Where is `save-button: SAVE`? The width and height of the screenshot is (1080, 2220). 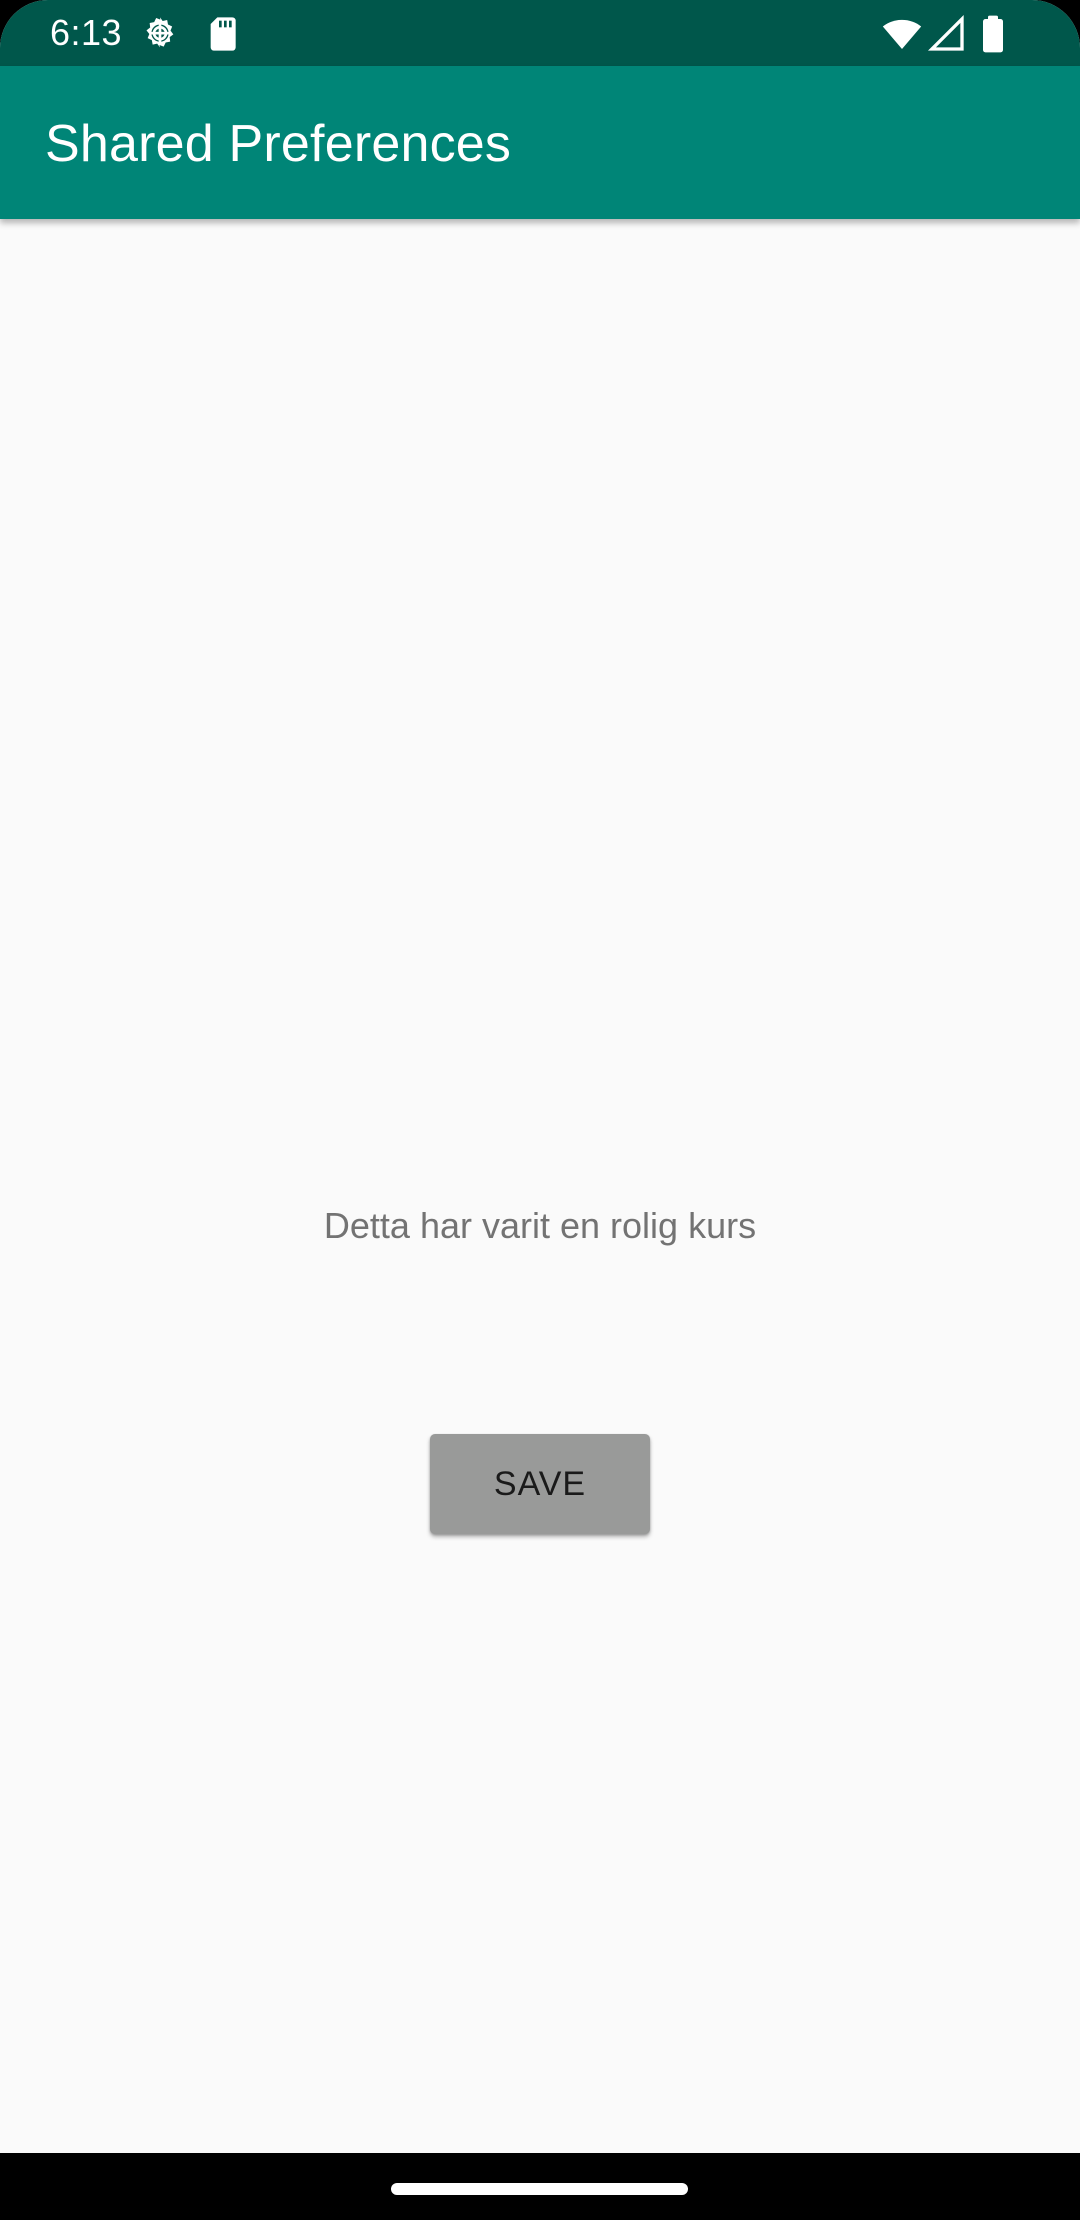 save-button: SAVE is located at coordinates (540, 1484).